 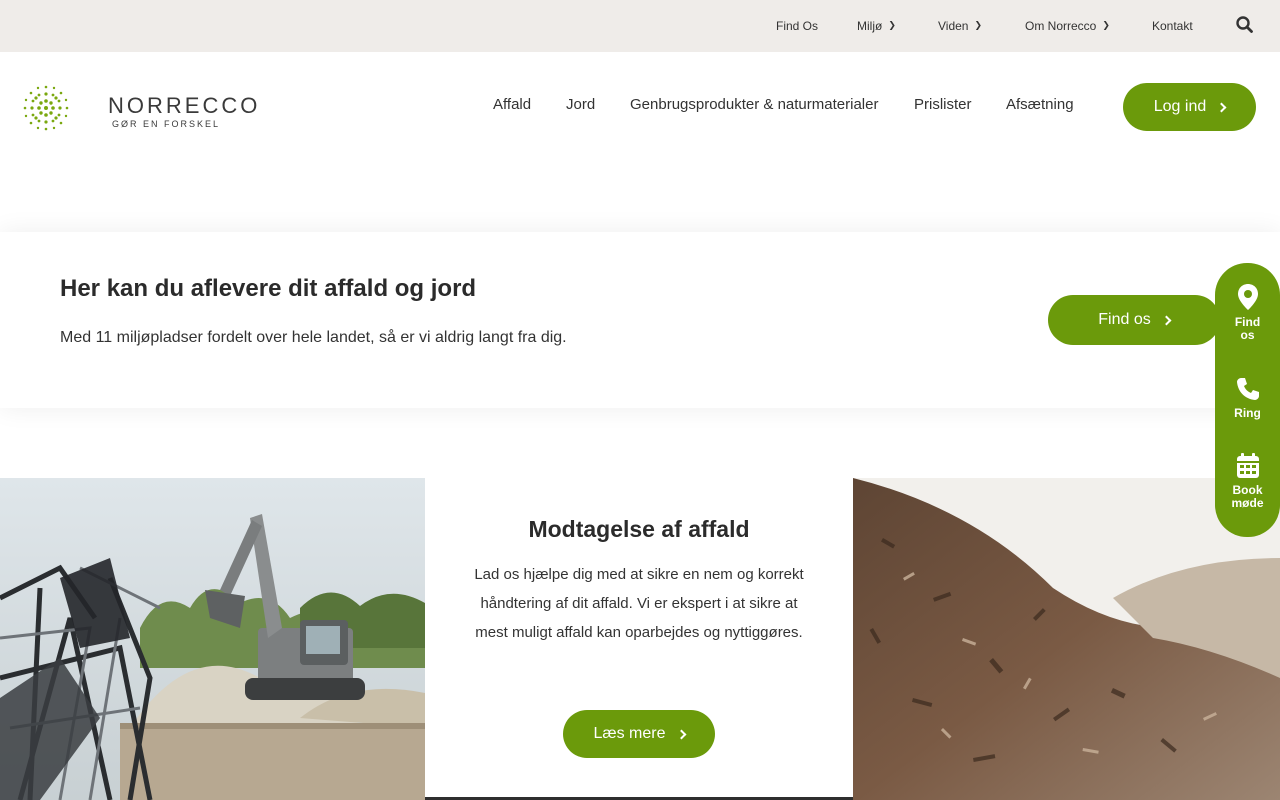 I want to click on nav-genbrugsprodukter: Genbrugsprodukter & naturmaterialer, so click(x=754, y=104).